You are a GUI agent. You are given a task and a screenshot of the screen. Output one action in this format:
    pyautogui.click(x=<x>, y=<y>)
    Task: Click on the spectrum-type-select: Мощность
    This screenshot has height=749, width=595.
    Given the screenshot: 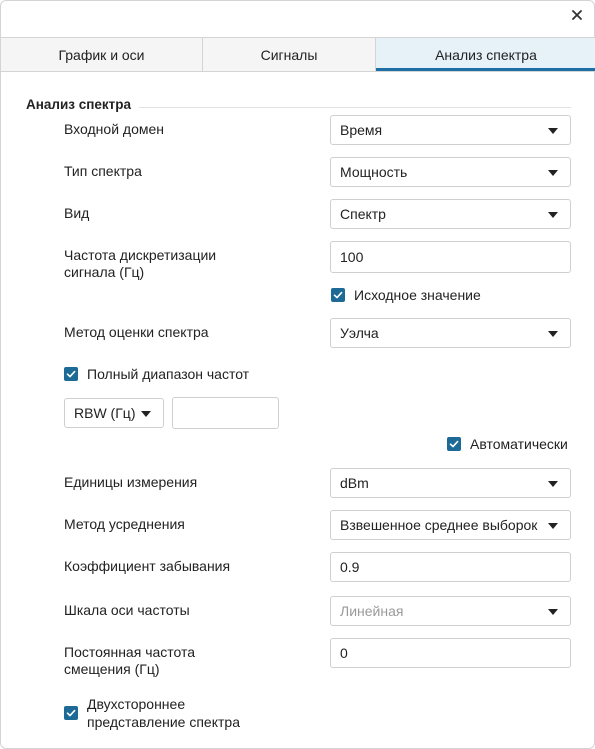 What is the action you would take?
    pyautogui.click(x=450, y=172)
    